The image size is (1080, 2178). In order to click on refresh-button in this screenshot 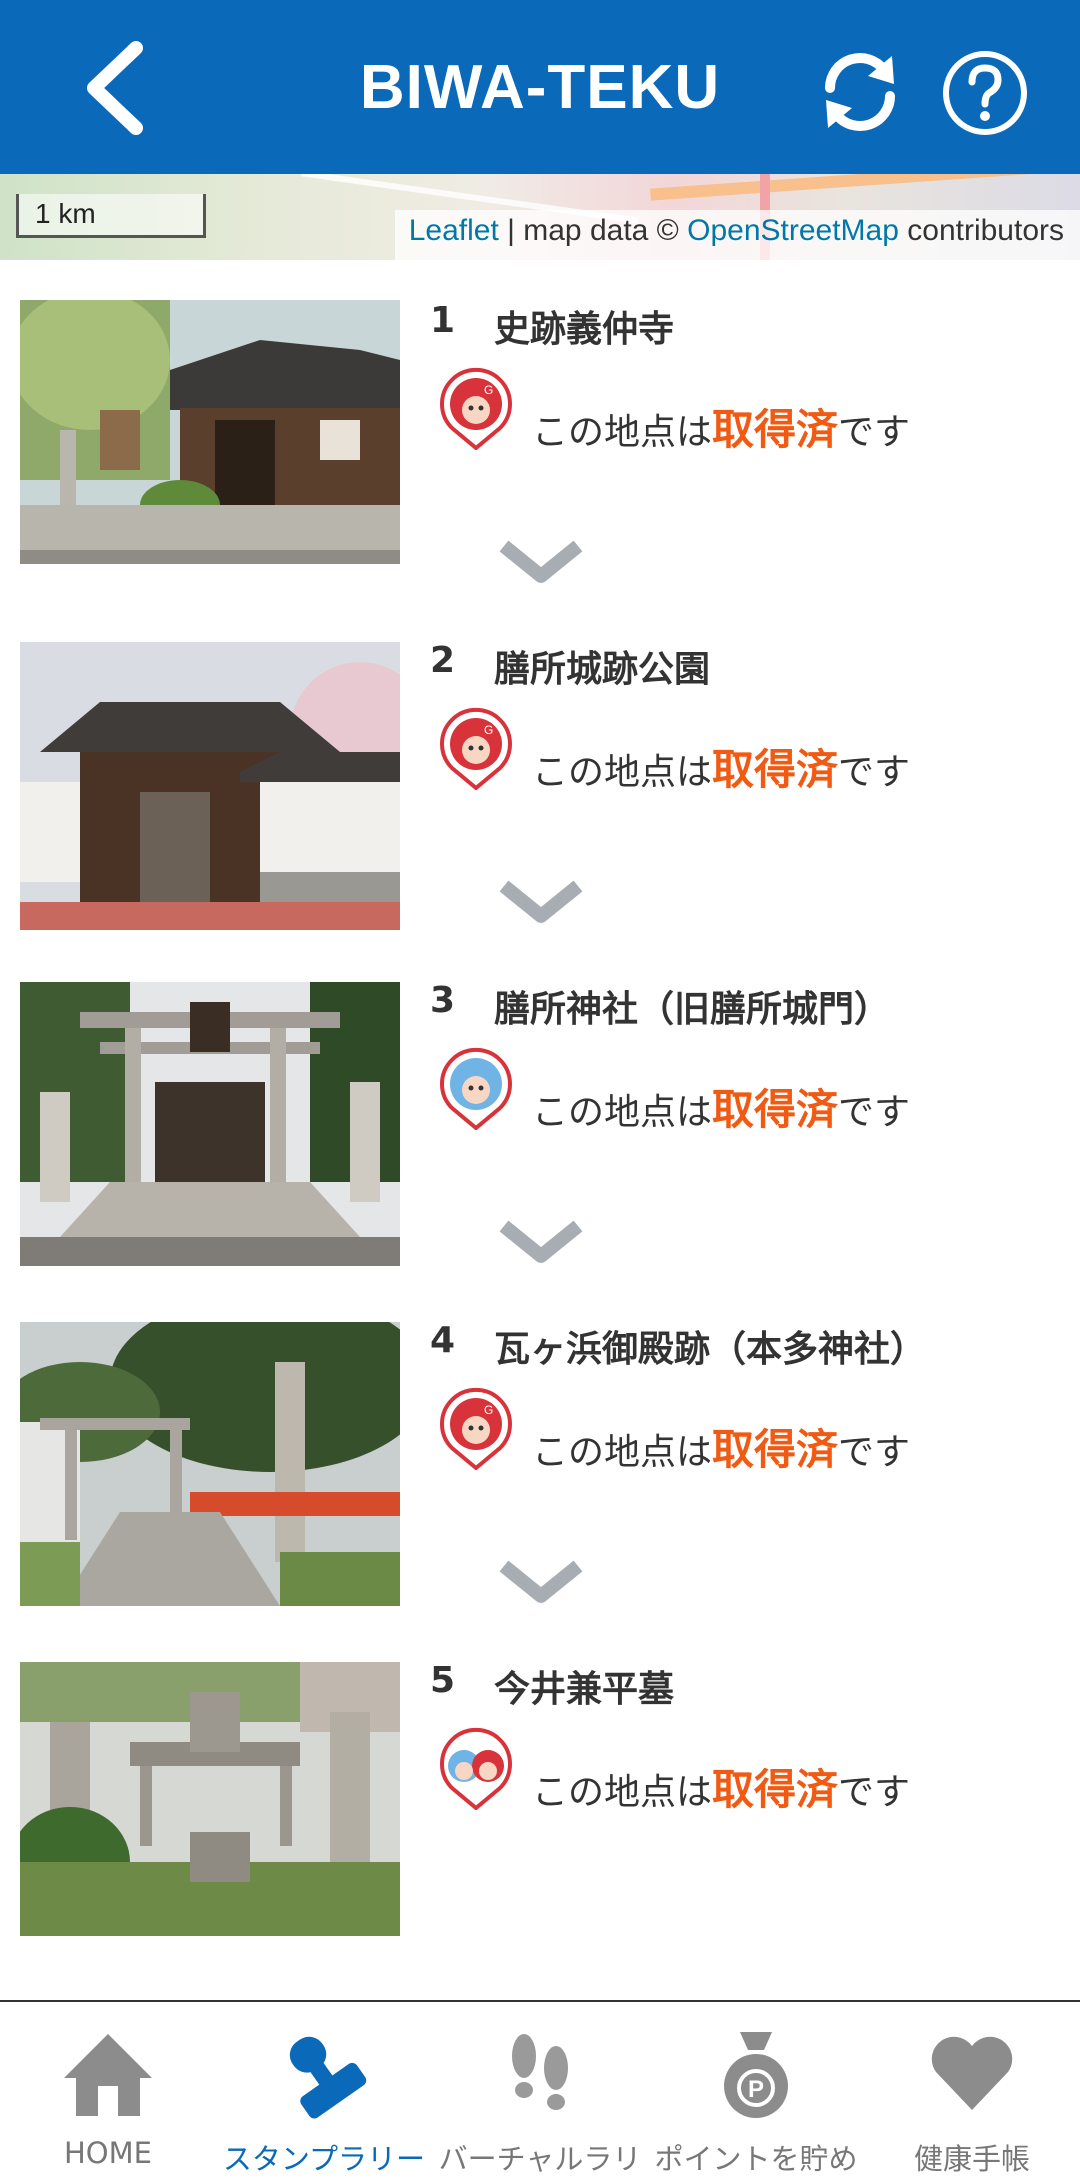, I will do `click(860, 92)`.